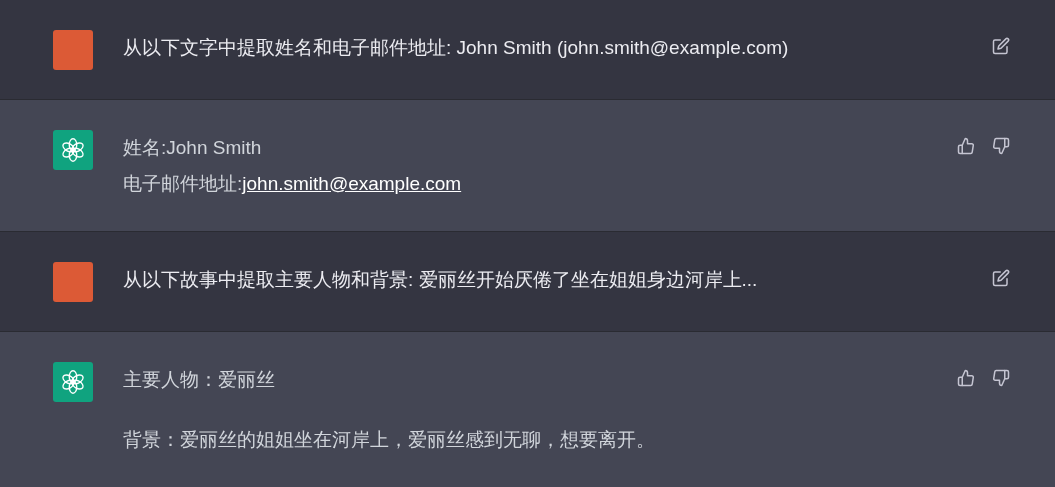  Describe the element at coordinates (352, 183) in the screenshot. I see `email-link: john.smith@example.com` at that location.